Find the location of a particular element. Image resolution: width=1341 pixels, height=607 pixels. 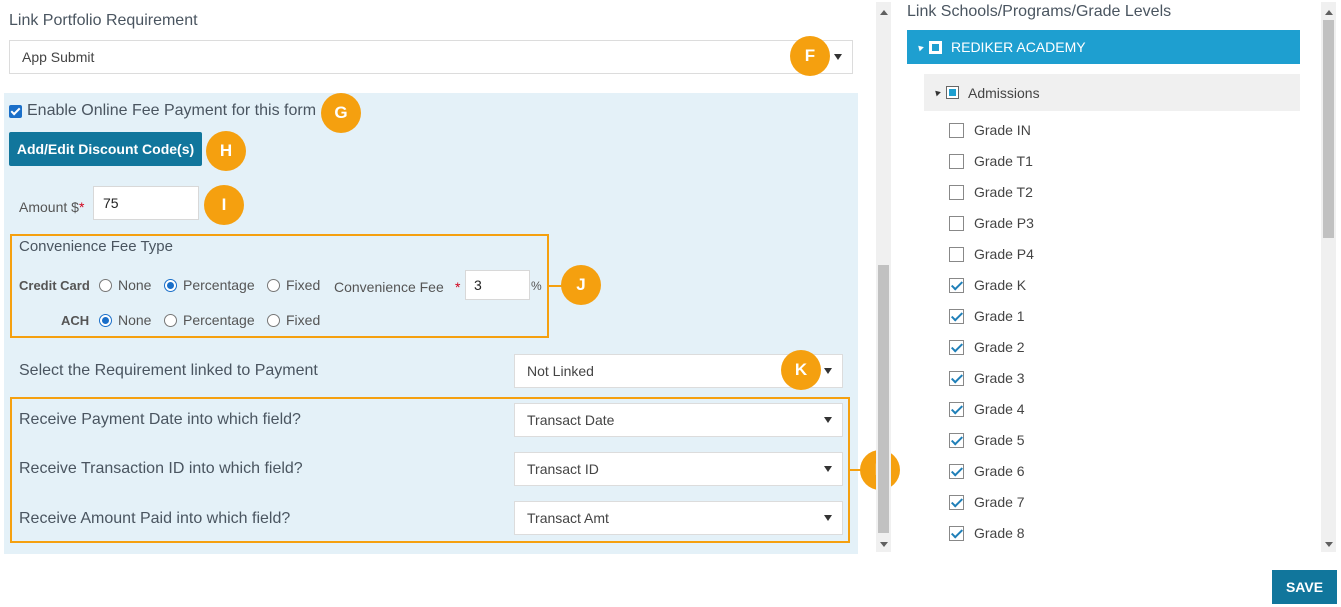

amount-paid-label: Receive Amount Paid into which field? is located at coordinates (155, 518).